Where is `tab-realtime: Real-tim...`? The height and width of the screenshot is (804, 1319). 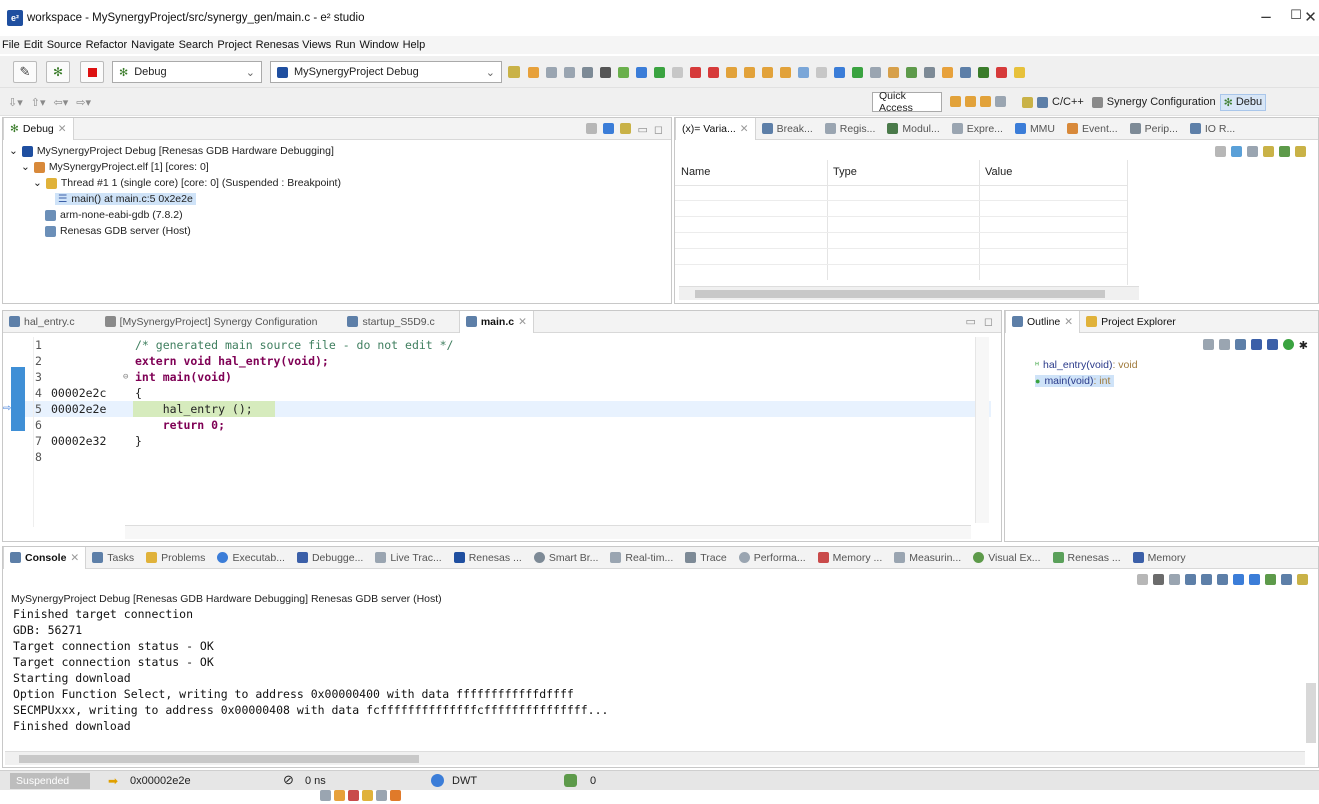 tab-realtime: Real-tim... is located at coordinates (641, 558).